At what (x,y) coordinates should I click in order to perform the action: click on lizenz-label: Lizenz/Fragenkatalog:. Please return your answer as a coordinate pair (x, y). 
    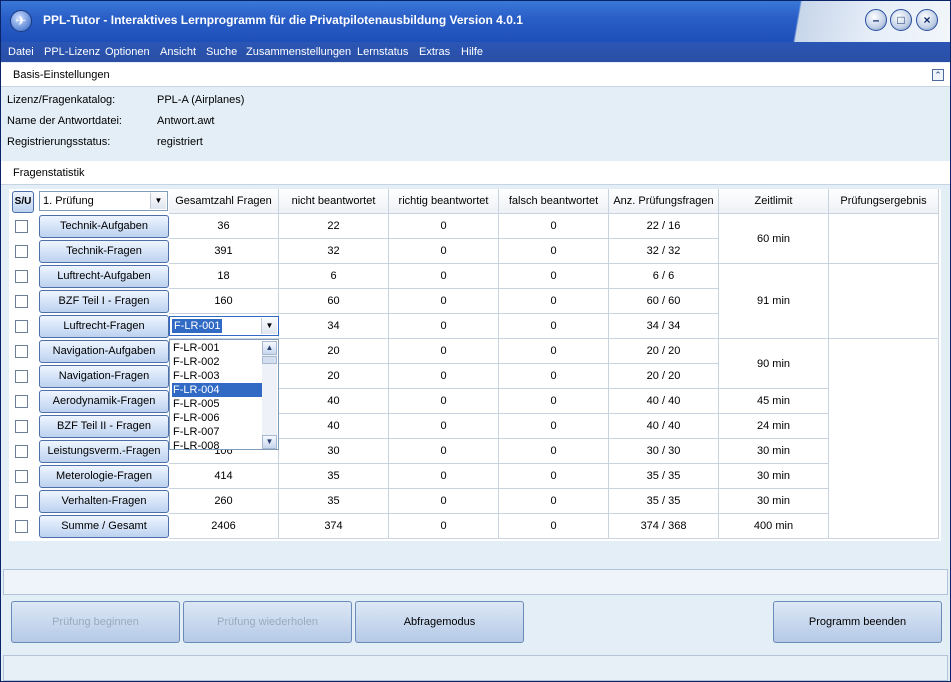
    Looking at the image, I should click on (61, 100).